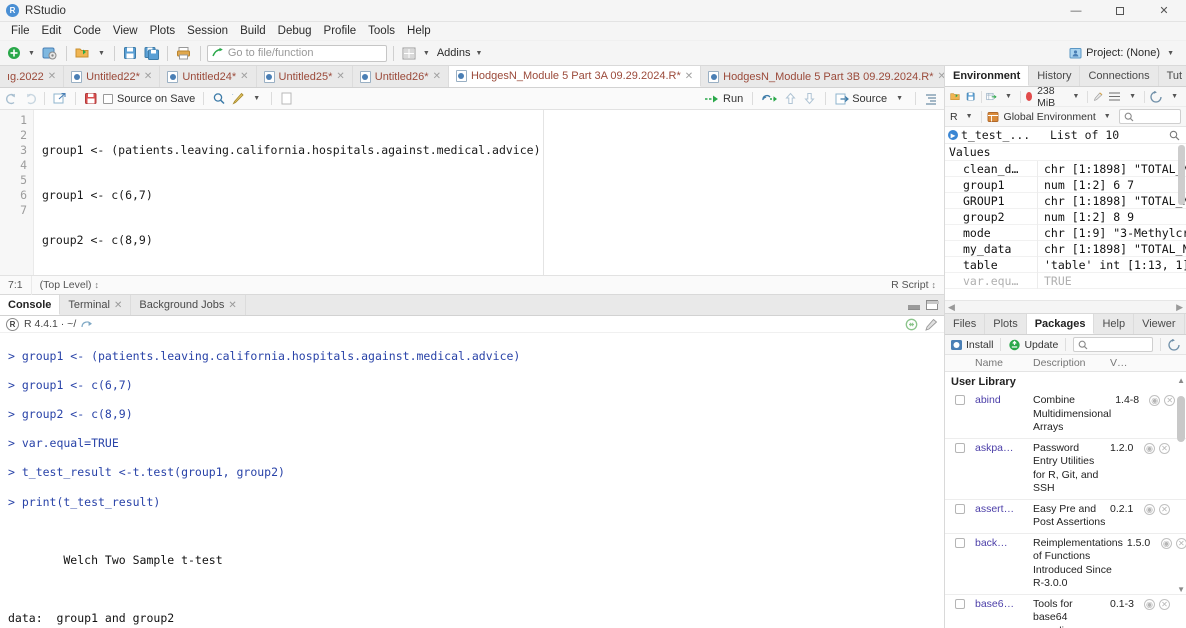 This screenshot has height=628, width=1186. I want to click on menu-item-build: Build, so click(253, 31).